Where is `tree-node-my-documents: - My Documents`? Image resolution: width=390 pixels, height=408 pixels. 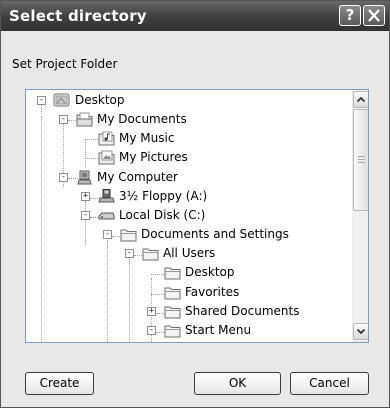
tree-node-my-documents: - My Documents is located at coordinates (136, 119).